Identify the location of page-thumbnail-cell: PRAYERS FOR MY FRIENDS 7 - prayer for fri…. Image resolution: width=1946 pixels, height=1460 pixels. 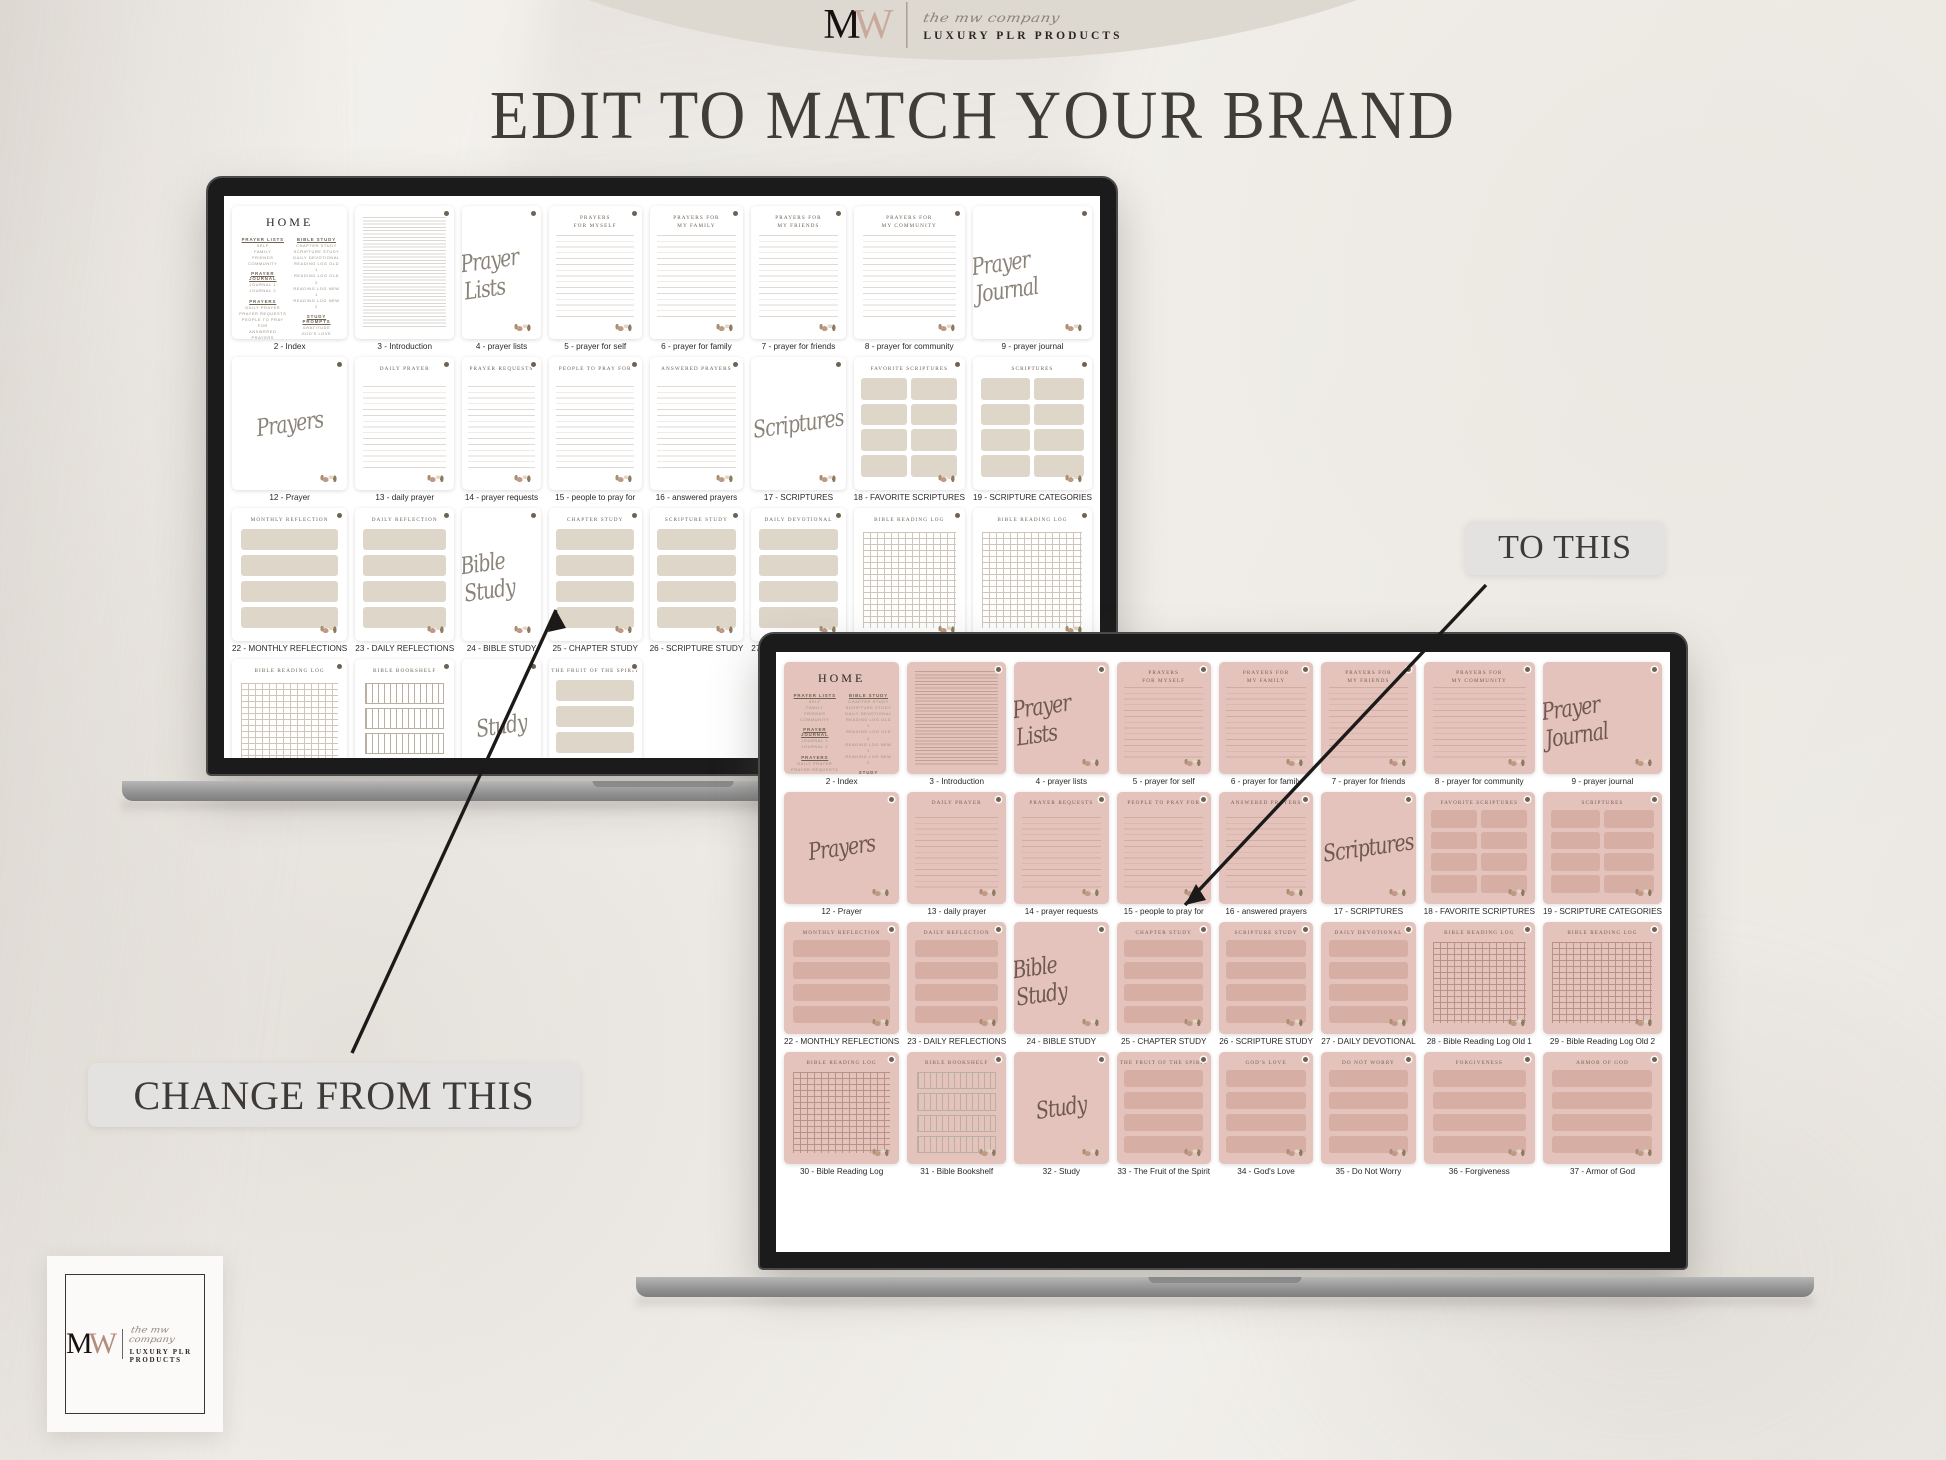
(798, 278).